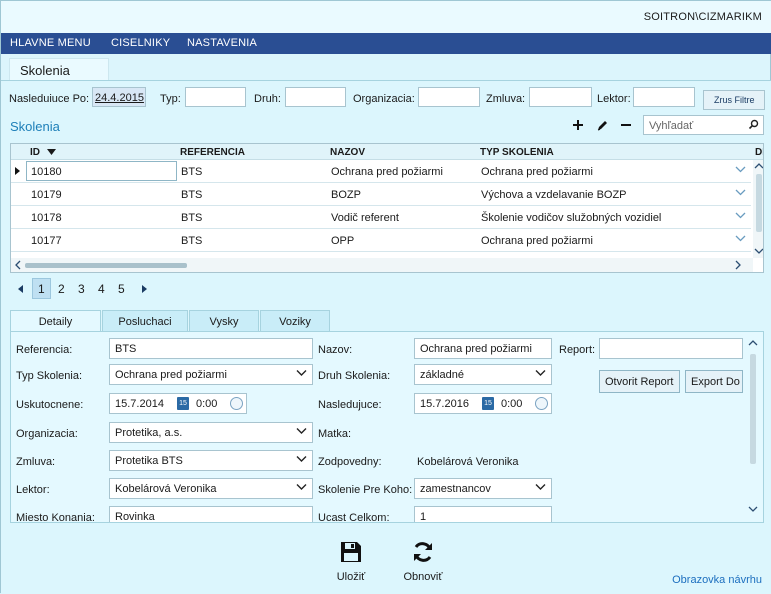  Describe the element at coordinates (483, 374) in the screenshot. I see `druh-skolenia-dropdown: základné` at that location.